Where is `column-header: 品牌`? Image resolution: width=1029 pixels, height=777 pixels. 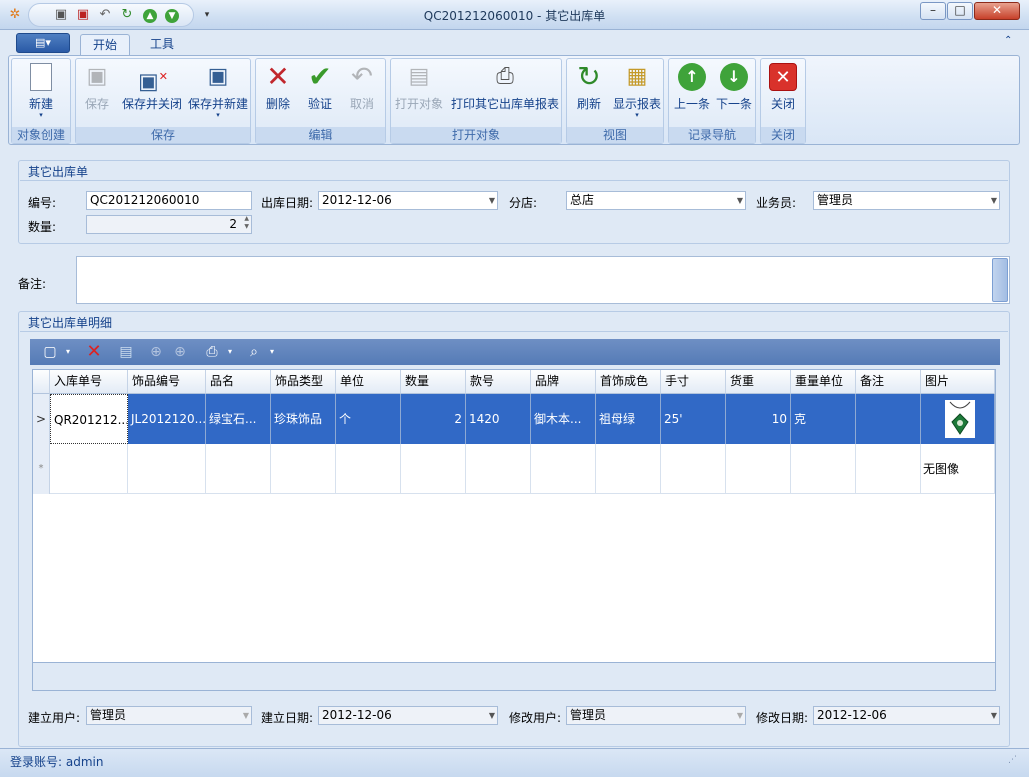 column-header: 品牌 is located at coordinates (563, 382).